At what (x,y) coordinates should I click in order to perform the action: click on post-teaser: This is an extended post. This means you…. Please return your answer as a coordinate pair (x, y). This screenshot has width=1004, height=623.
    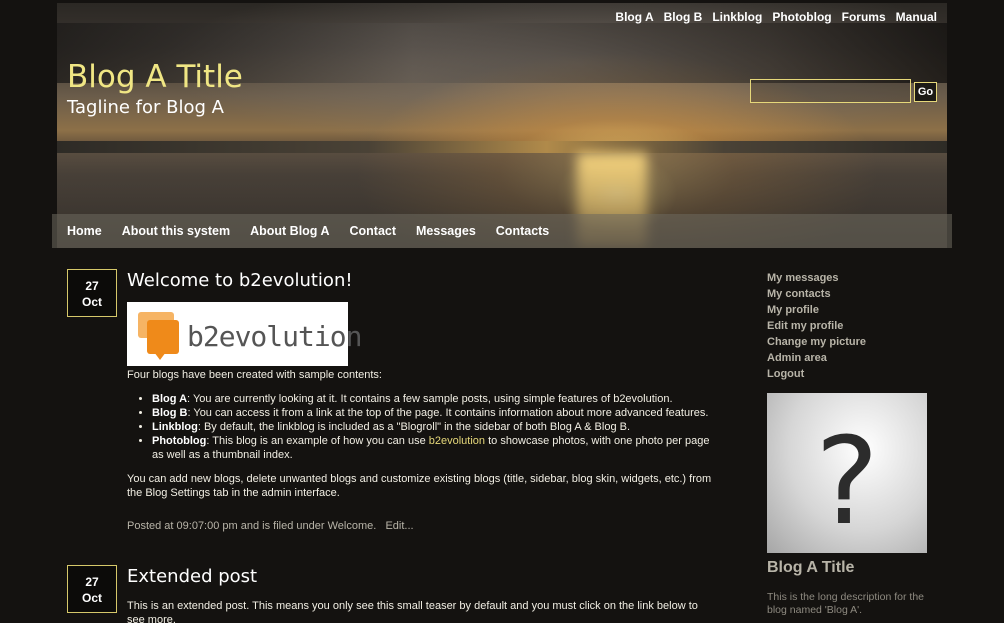
    Looking at the image, I should click on (412, 611).